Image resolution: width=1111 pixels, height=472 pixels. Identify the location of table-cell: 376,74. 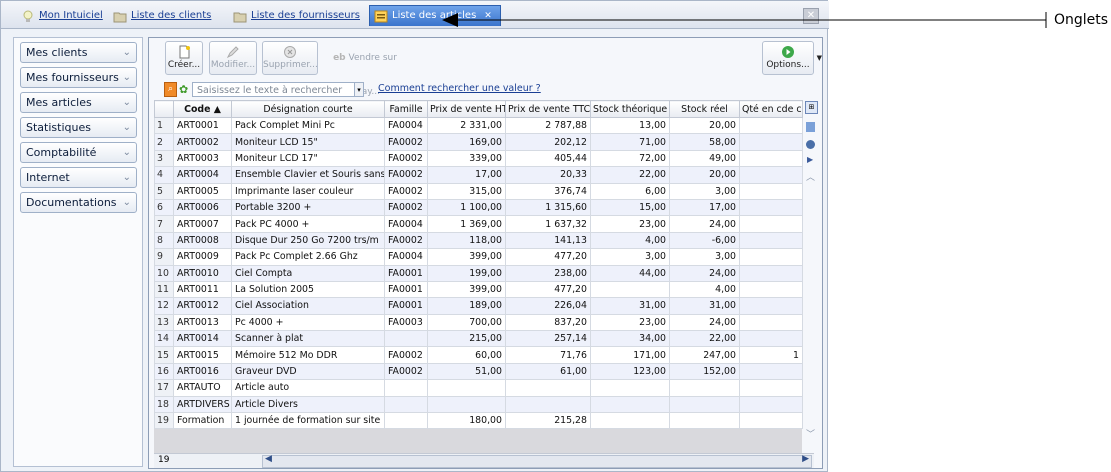
(548, 191).